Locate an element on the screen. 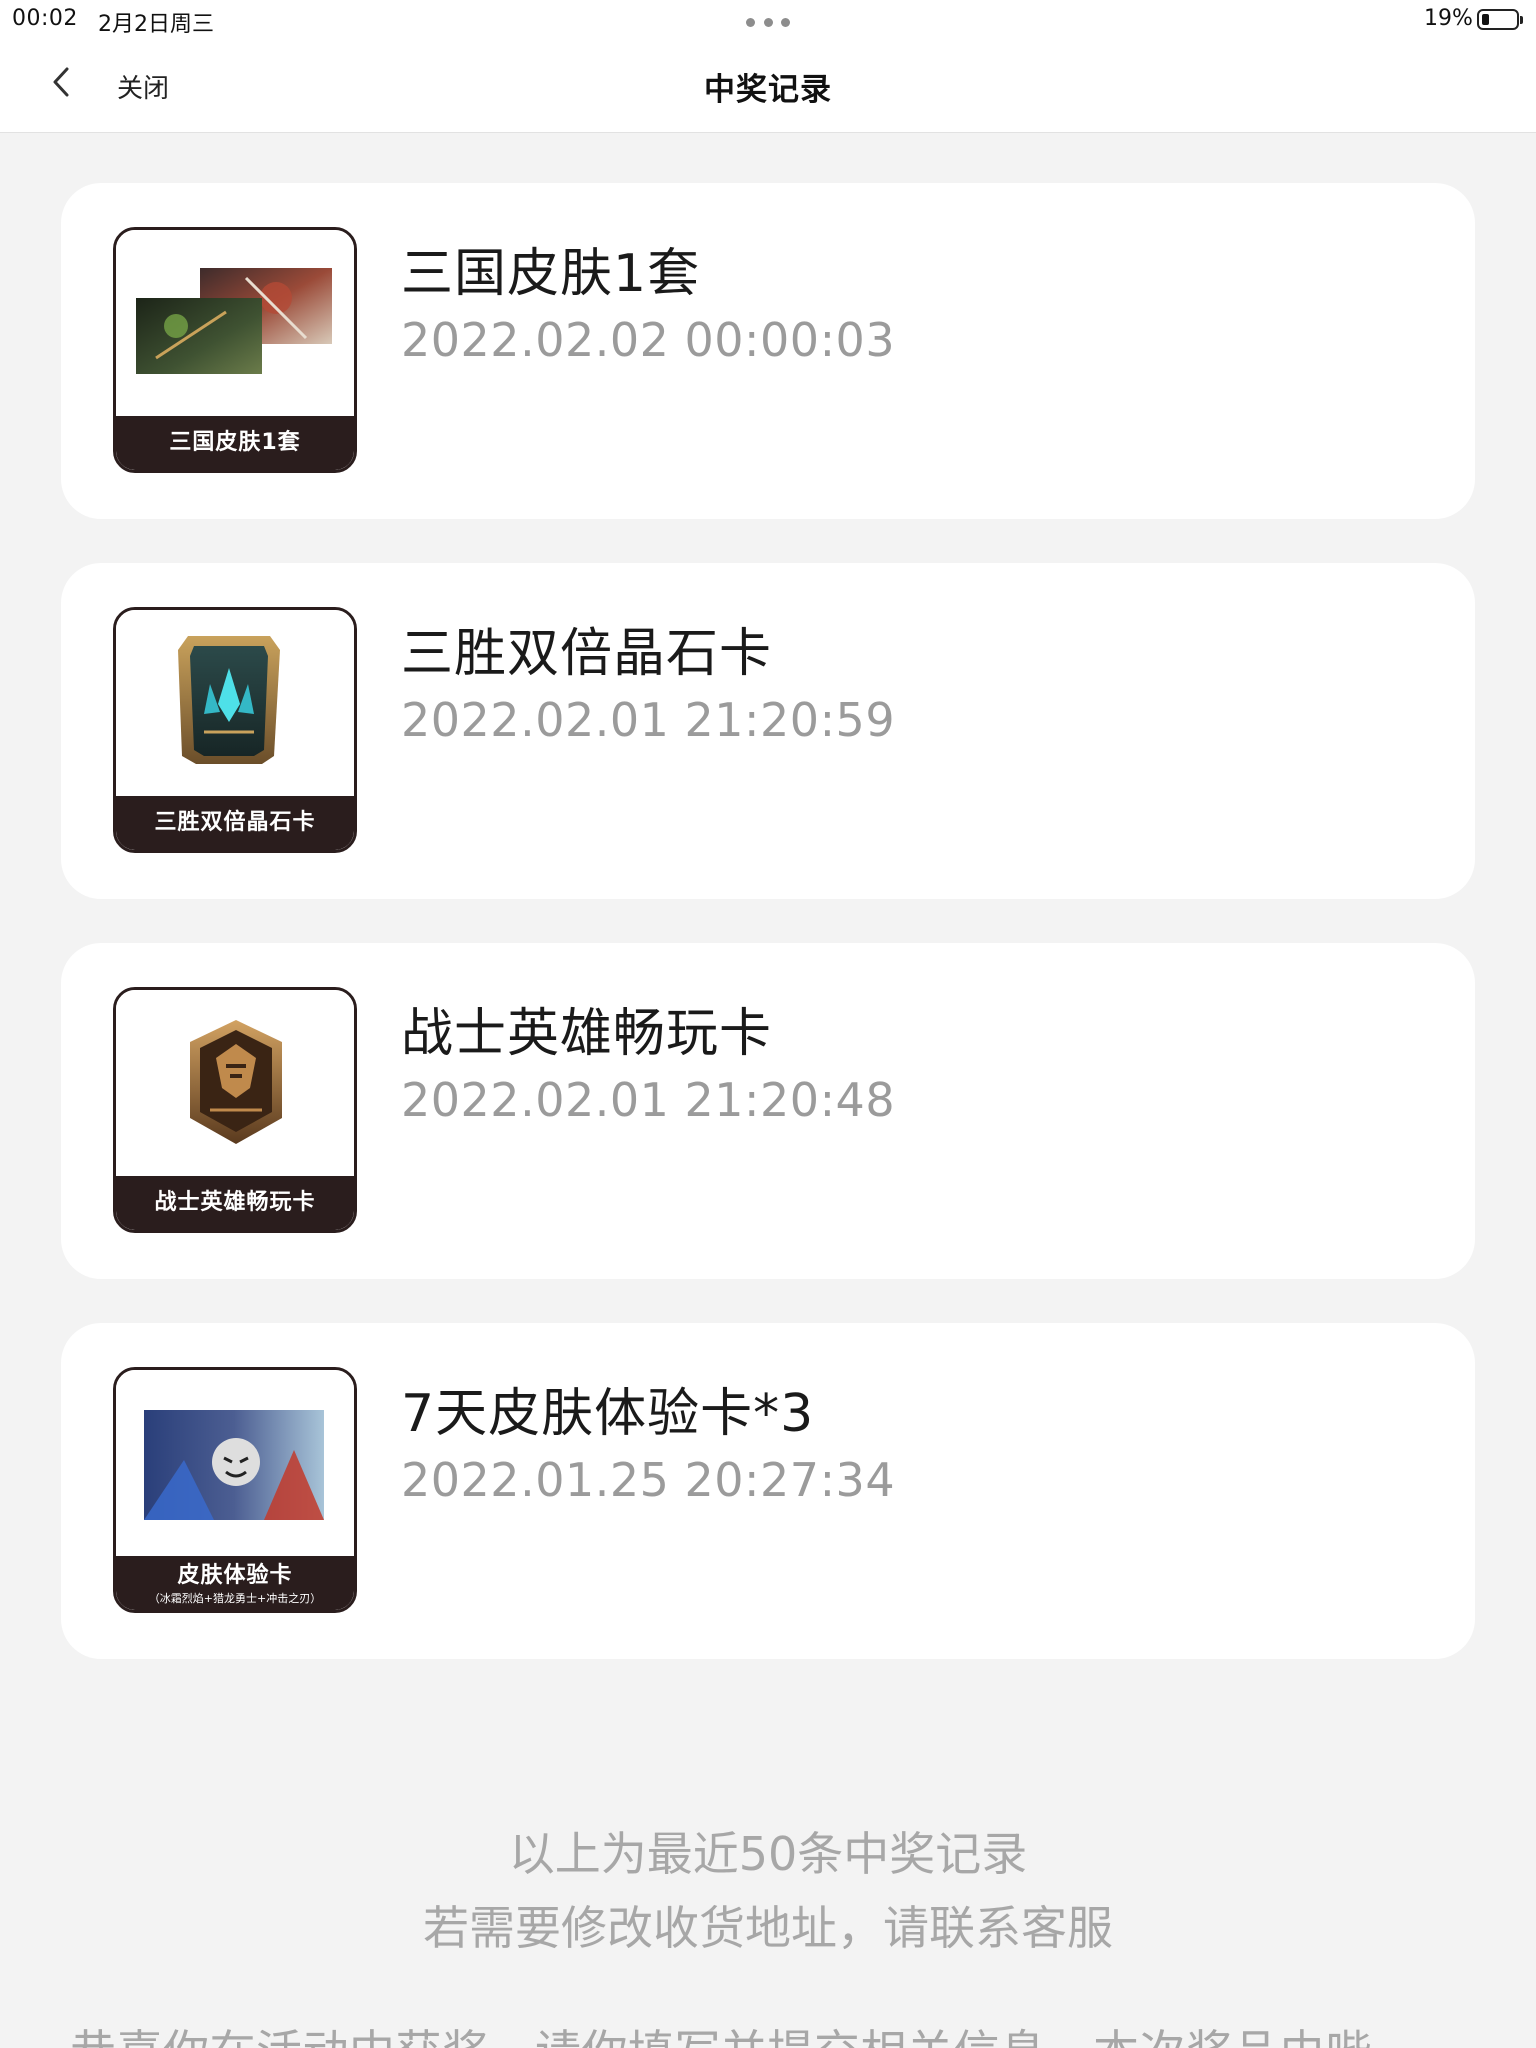  prize-time: 2022.02.01 21:20:59 is located at coordinates (648, 720).